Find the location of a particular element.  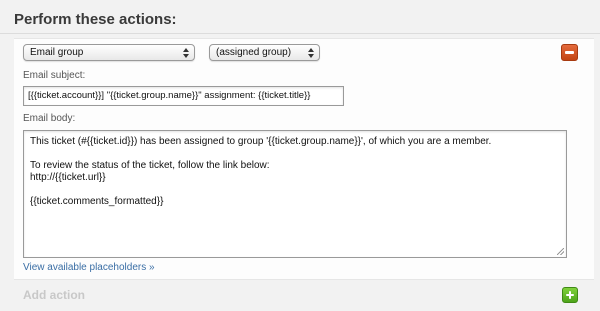

view-placeholders-link: View available placeholders » is located at coordinates (89, 267).